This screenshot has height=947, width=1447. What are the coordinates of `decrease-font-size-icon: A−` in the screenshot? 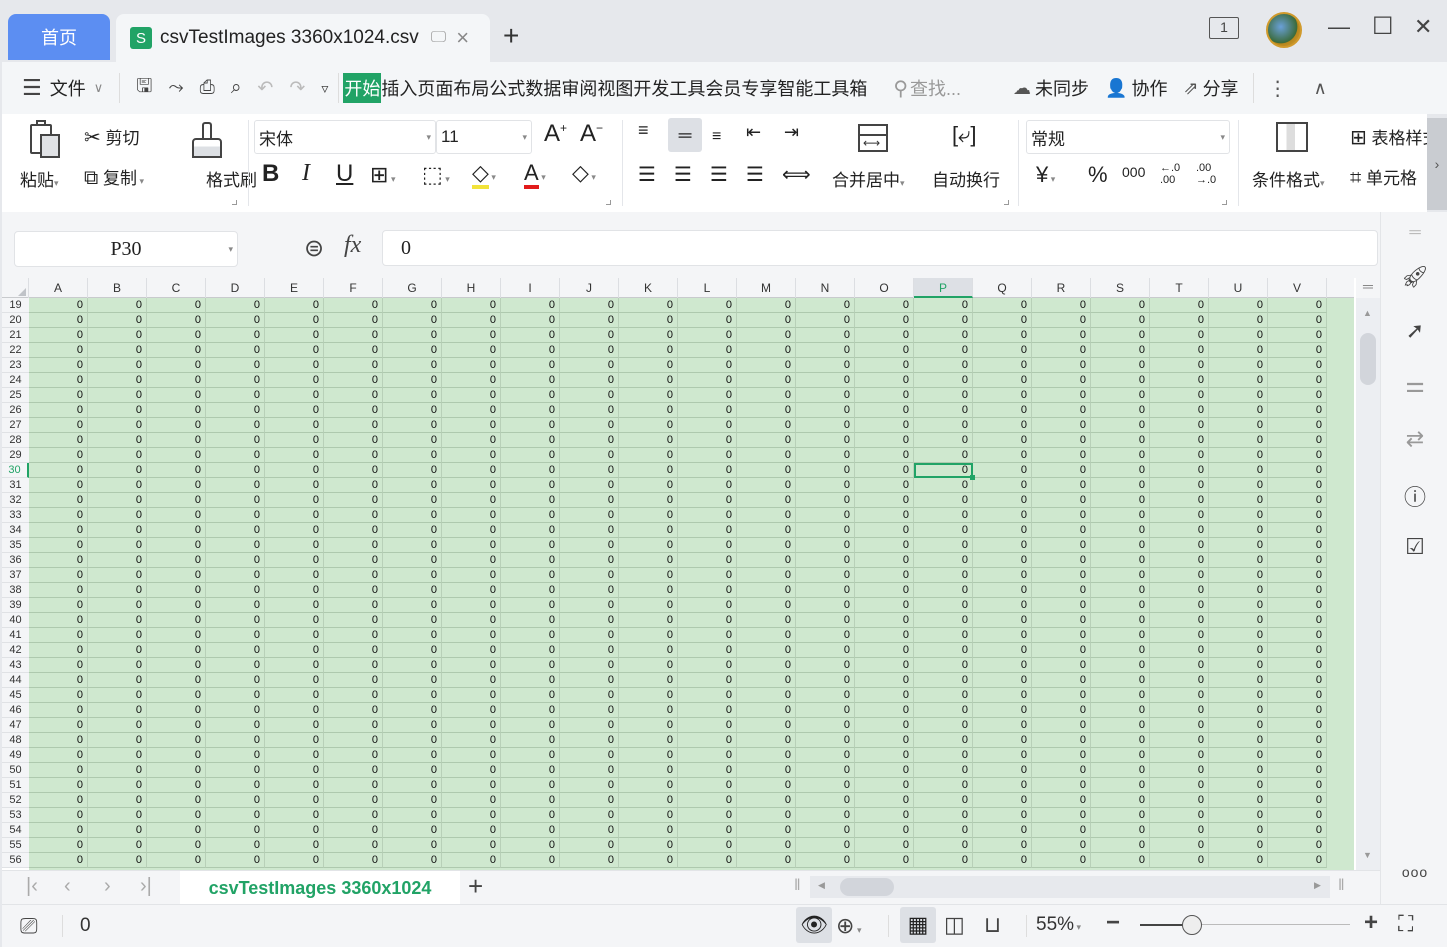 It's located at (591, 134).